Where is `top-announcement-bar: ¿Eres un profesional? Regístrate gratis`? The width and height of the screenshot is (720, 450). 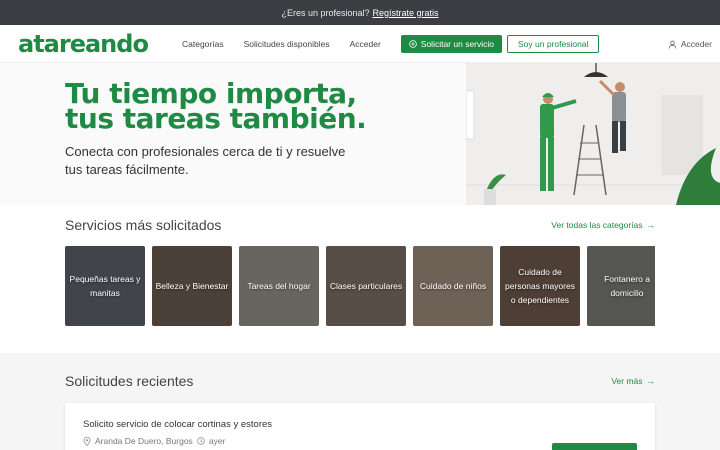
top-announcement-bar: ¿Eres un profesional? Regístrate gratis is located at coordinates (360, 12).